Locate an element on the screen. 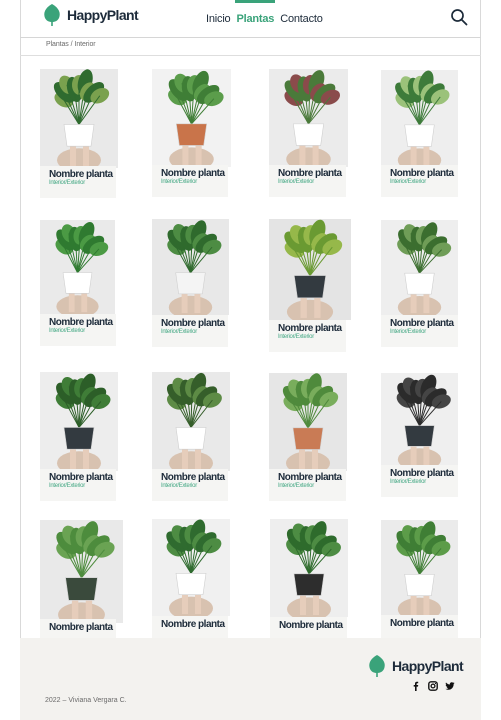 The image size is (501, 720). header-logo: HappyPlant is located at coordinates (90, 15).